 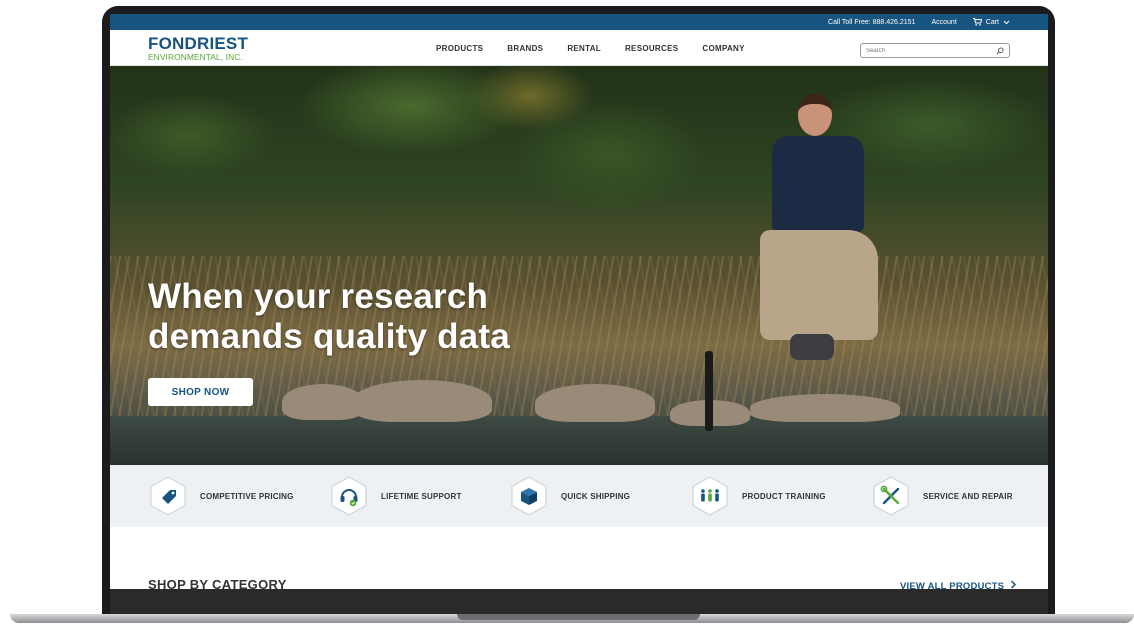 I want to click on hero-headline: When your research demands quality data, so click(x=329, y=317).